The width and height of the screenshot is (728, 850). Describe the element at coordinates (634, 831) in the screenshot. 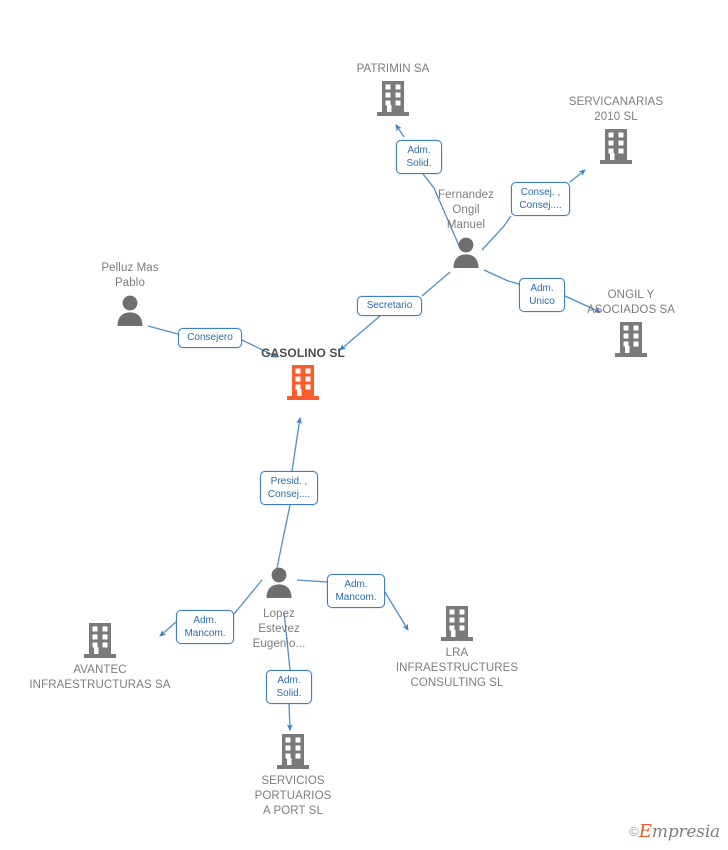

I see `copyright-symbol: ©` at that location.